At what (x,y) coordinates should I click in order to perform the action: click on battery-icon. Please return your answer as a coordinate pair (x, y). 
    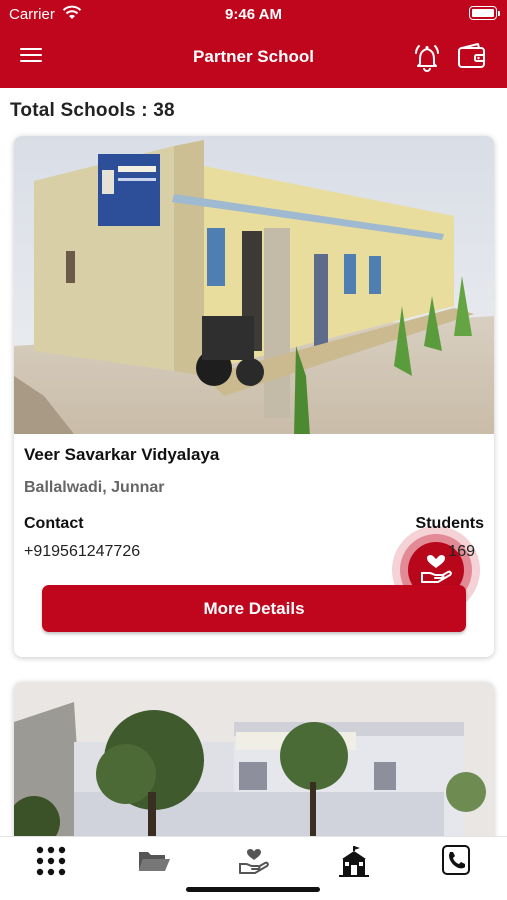
    Looking at the image, I should click on (484, 13).